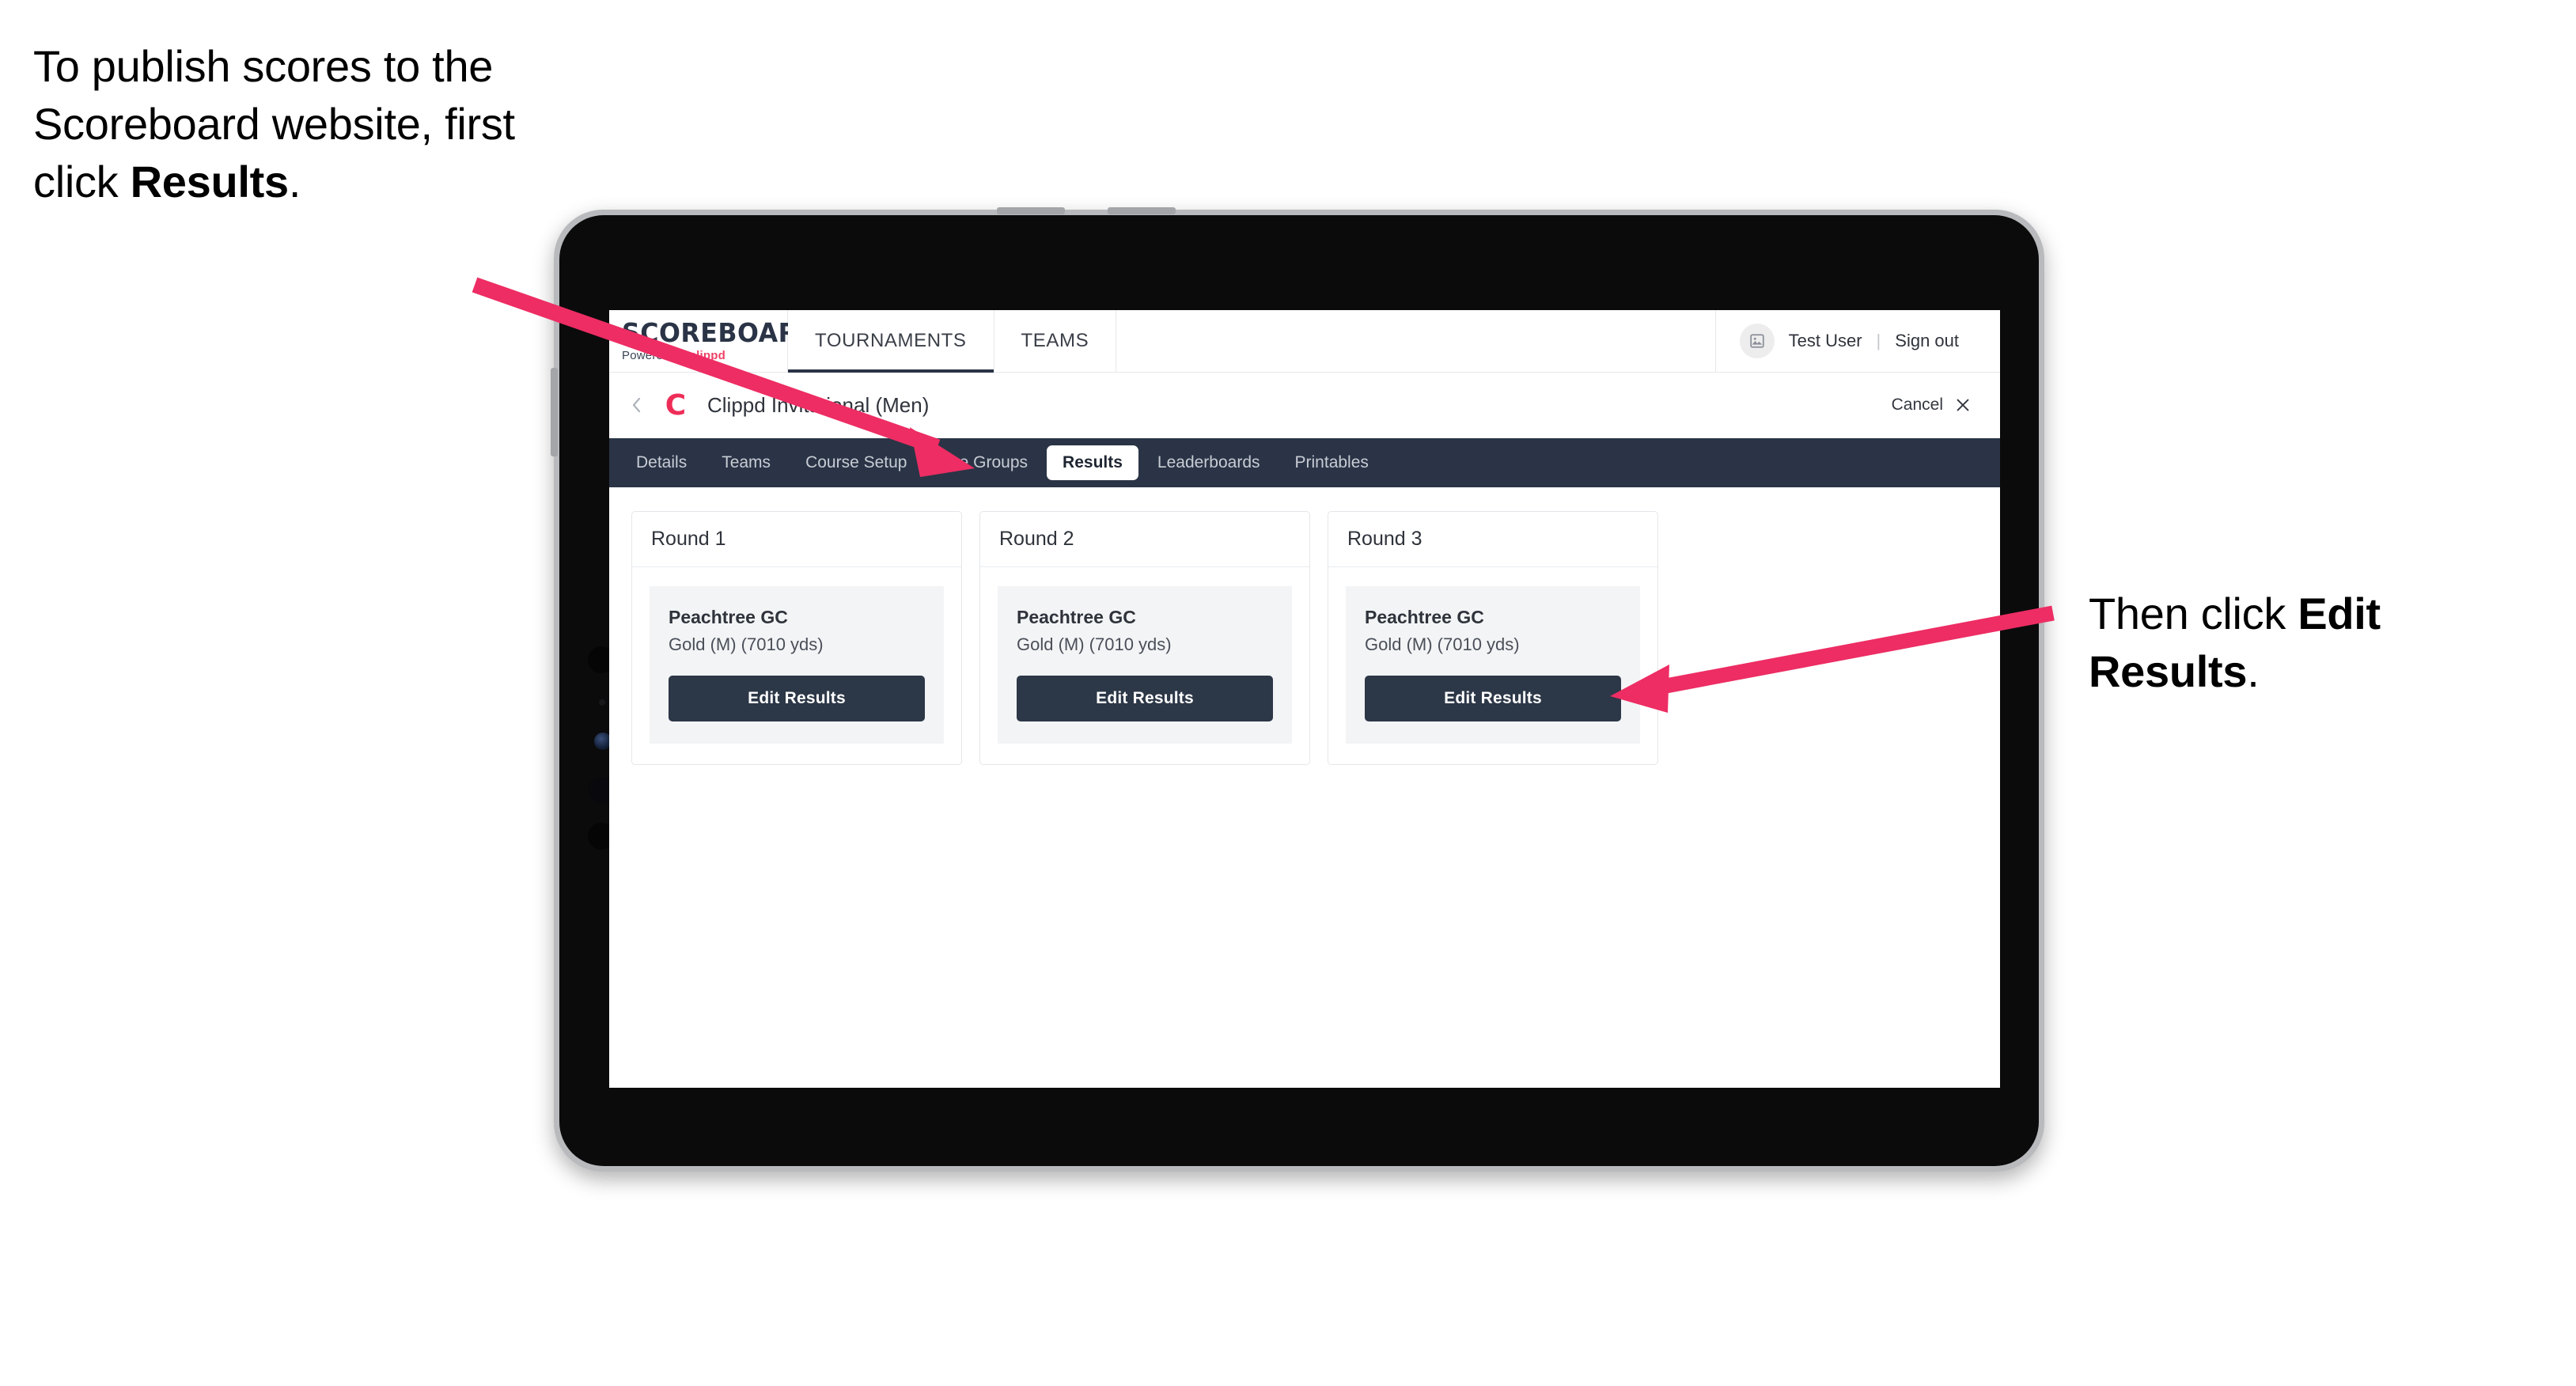 This screenshot has height=1386, width=2576. Describe the element at coordinates (1492, 540) in the screenshot. I see `round-card-header: Round 3` at that location.